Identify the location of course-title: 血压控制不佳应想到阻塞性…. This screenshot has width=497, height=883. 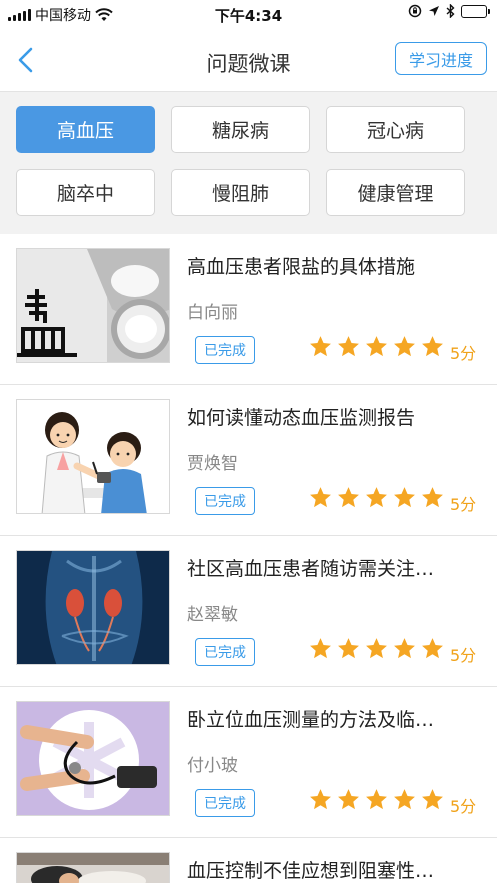
(311, 871).